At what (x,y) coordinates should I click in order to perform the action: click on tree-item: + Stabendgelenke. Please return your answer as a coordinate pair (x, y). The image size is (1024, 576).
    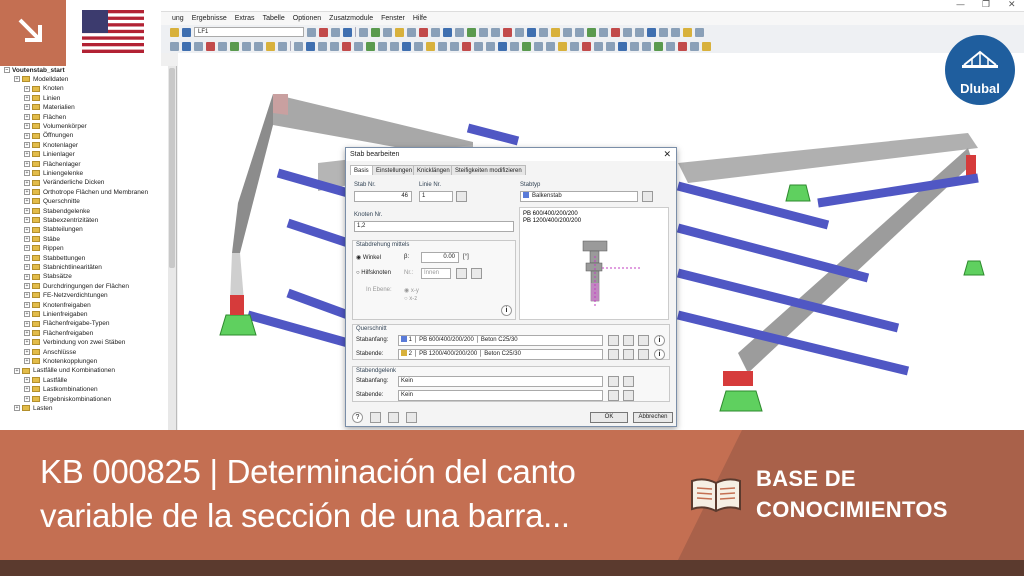
    Looking at the image, I should click on (57, 211).